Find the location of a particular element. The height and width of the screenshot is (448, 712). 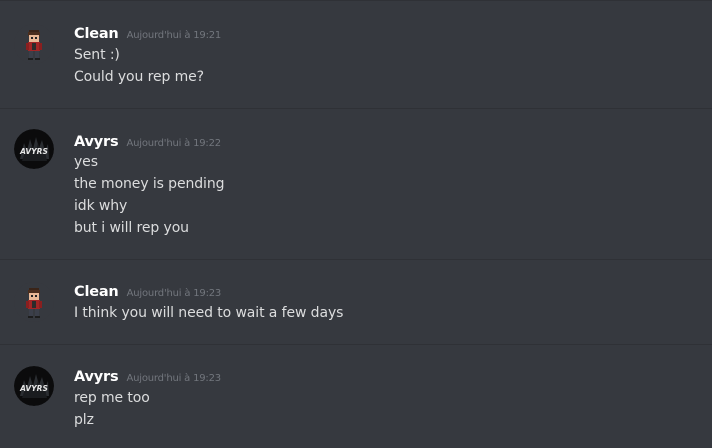

message-header: Clean Aujourd'hui à 19:23 is located at coordinates (147, 291).